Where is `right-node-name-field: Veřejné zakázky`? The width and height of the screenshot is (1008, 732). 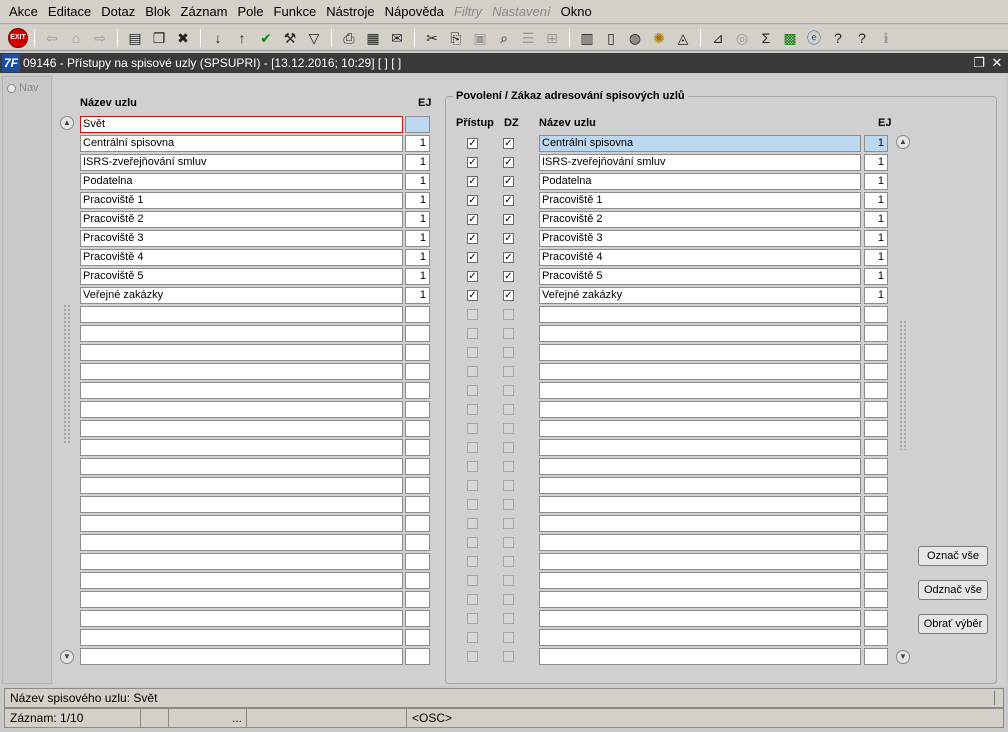
right-node-name-field: Veřejné zakázky is located at coordinates (700, 295).